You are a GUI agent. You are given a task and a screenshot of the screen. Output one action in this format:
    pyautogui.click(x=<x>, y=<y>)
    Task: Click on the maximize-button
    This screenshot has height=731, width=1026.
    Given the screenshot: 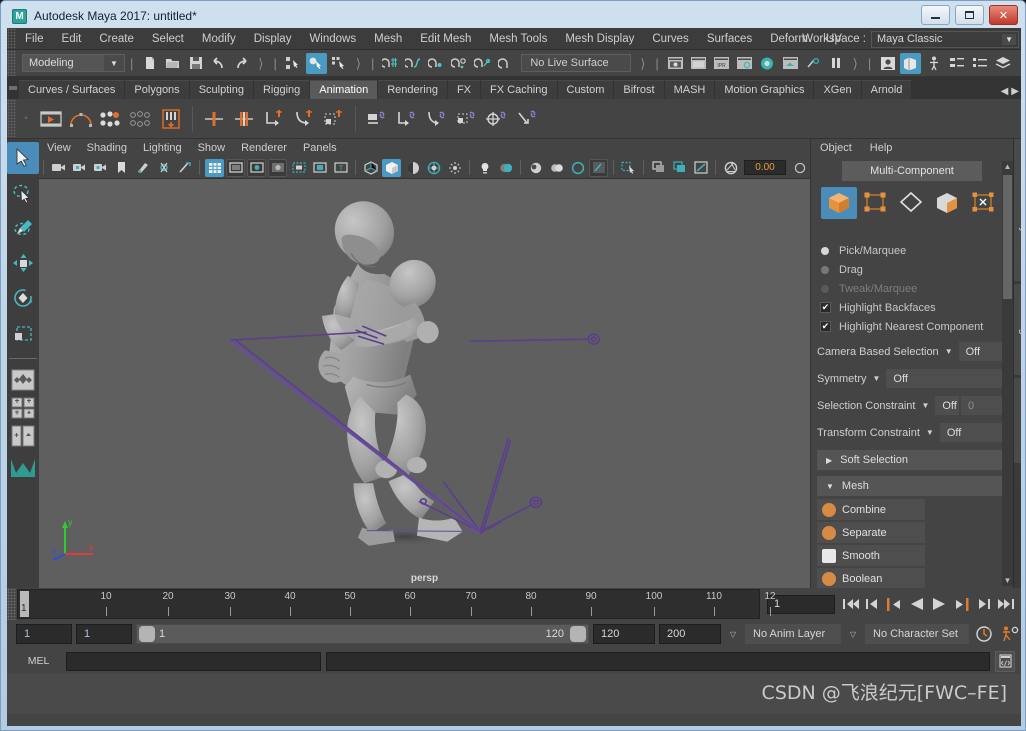 What is the action you would take?
    pyautogui.click(x=969, y=15)
    